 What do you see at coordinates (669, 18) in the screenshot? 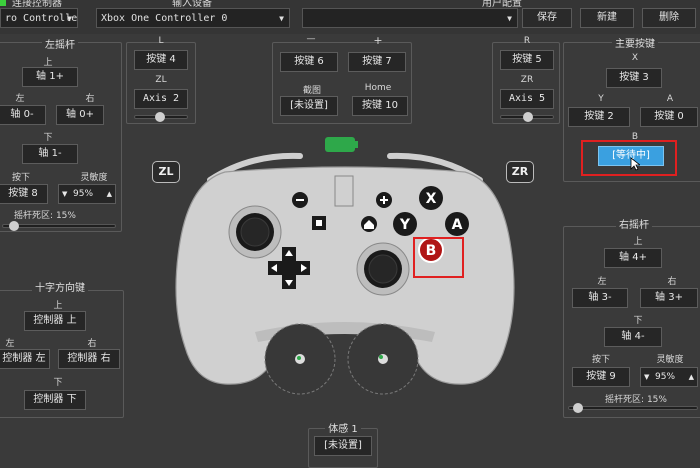
I see `delete-button: 删除` at bounding box center [669, 18].